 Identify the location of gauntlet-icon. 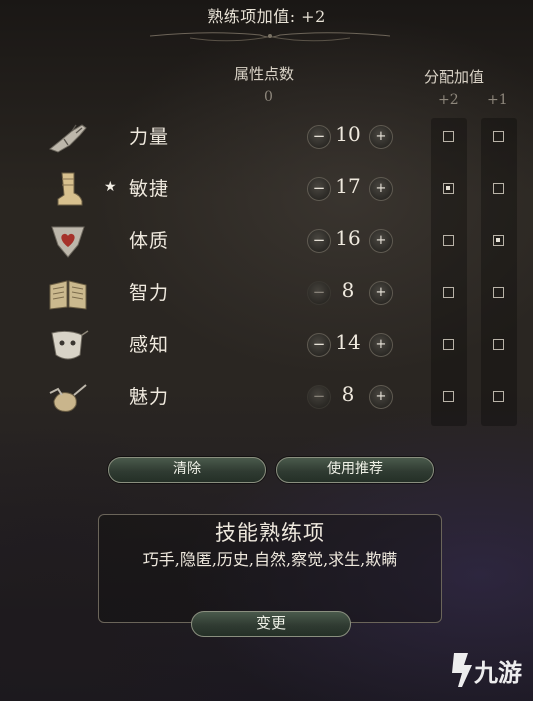
(68, 138).